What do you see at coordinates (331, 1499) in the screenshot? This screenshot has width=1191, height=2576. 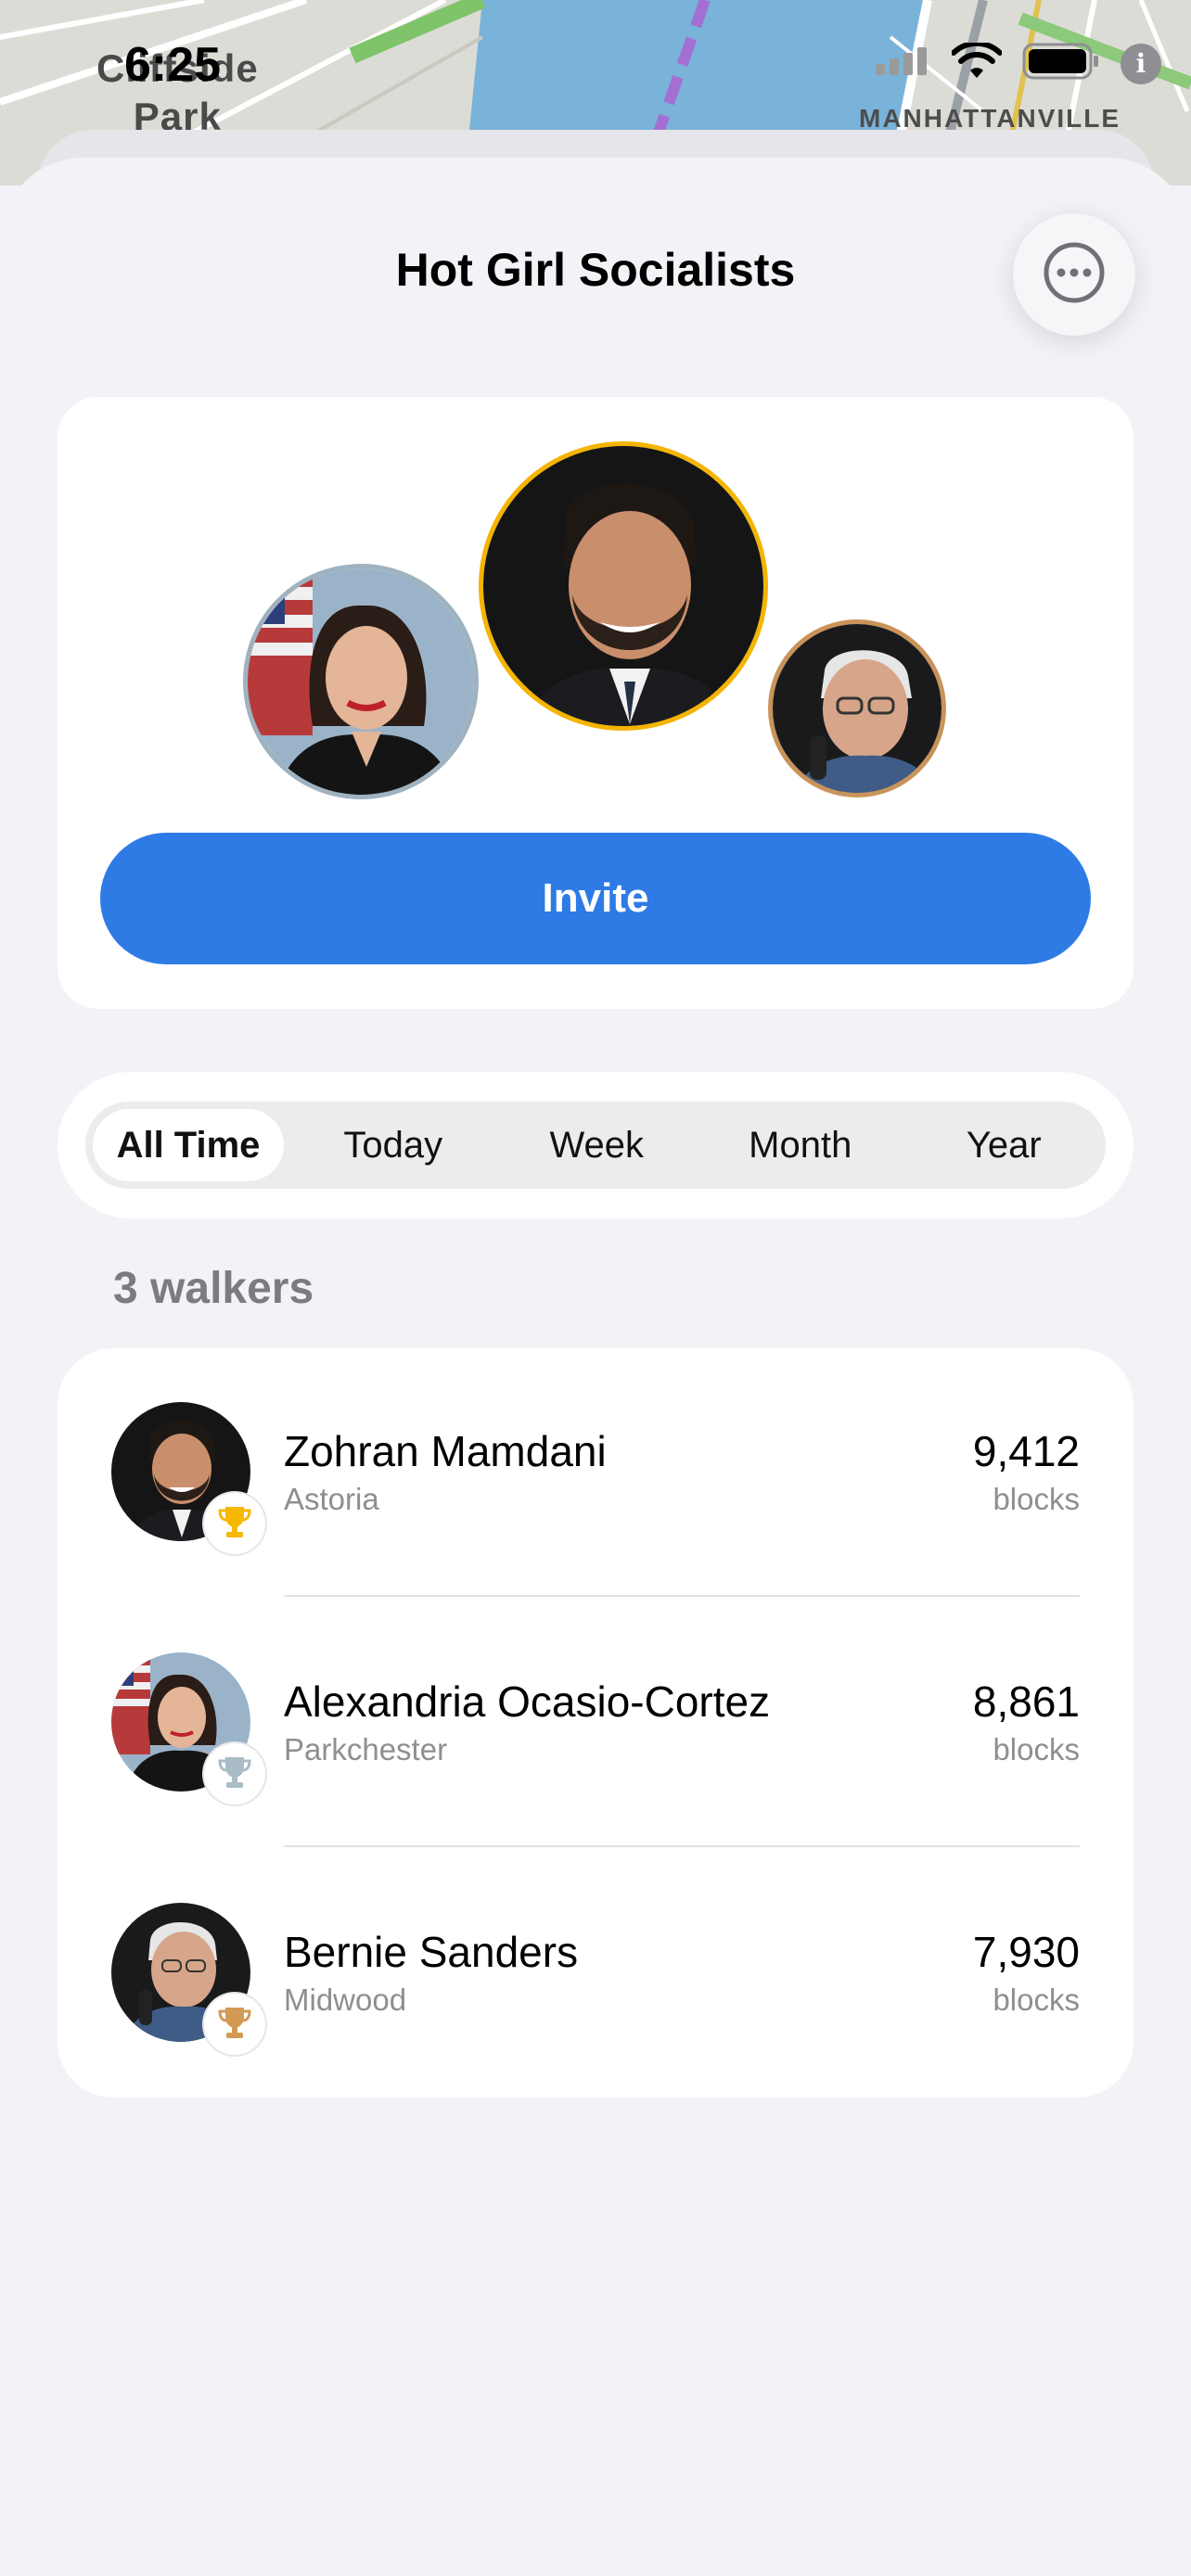 I see `walker-neighborhood: Astoria` at bounding box center [331, 1499].